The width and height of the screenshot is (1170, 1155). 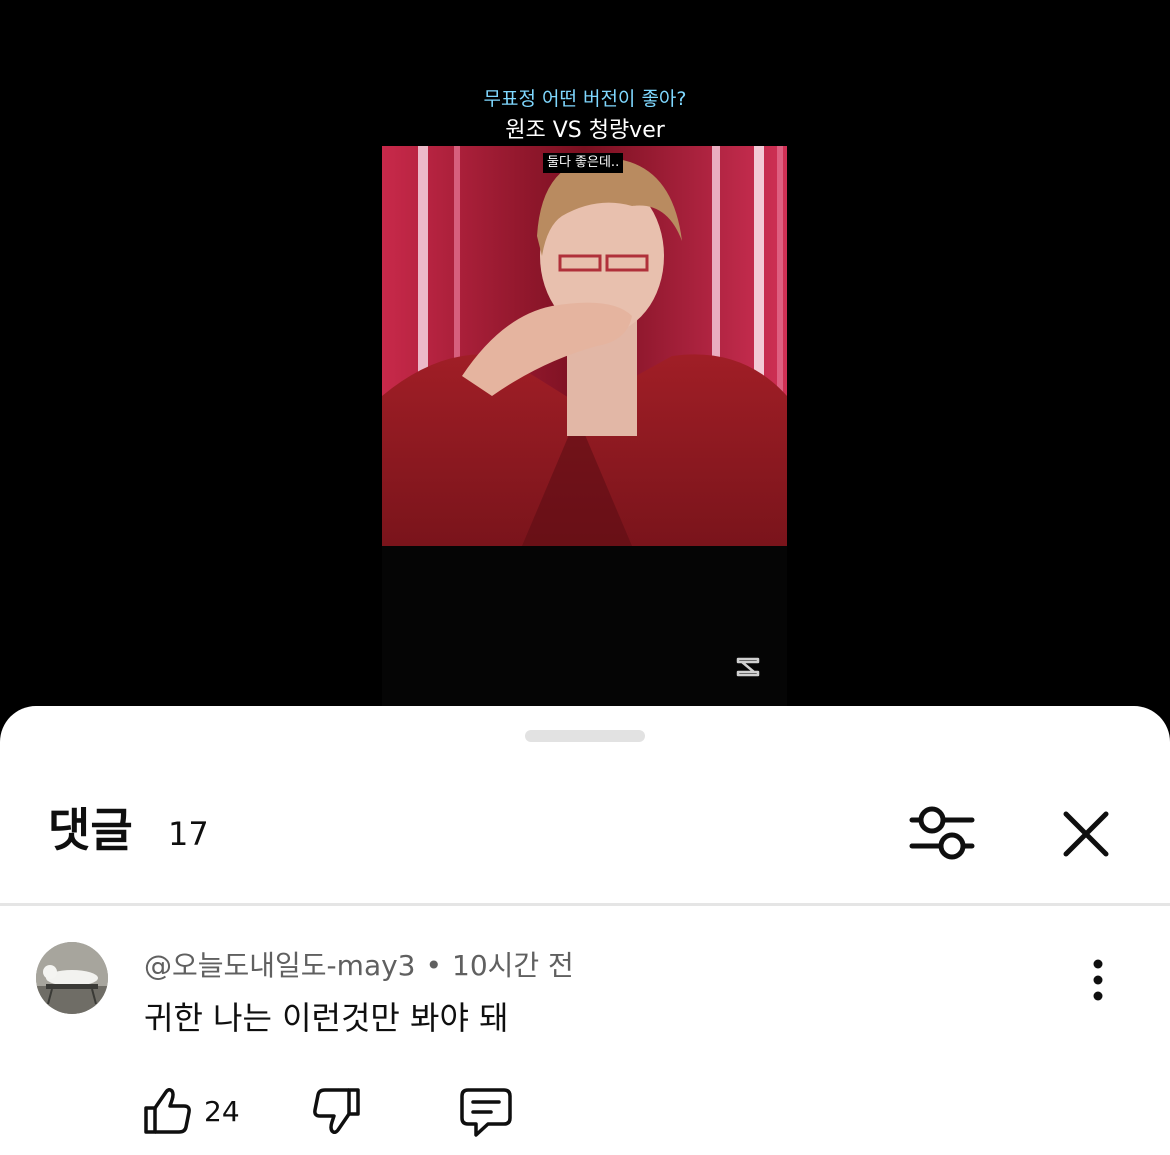 I want to click on avatar, so click(x=72, y=978).